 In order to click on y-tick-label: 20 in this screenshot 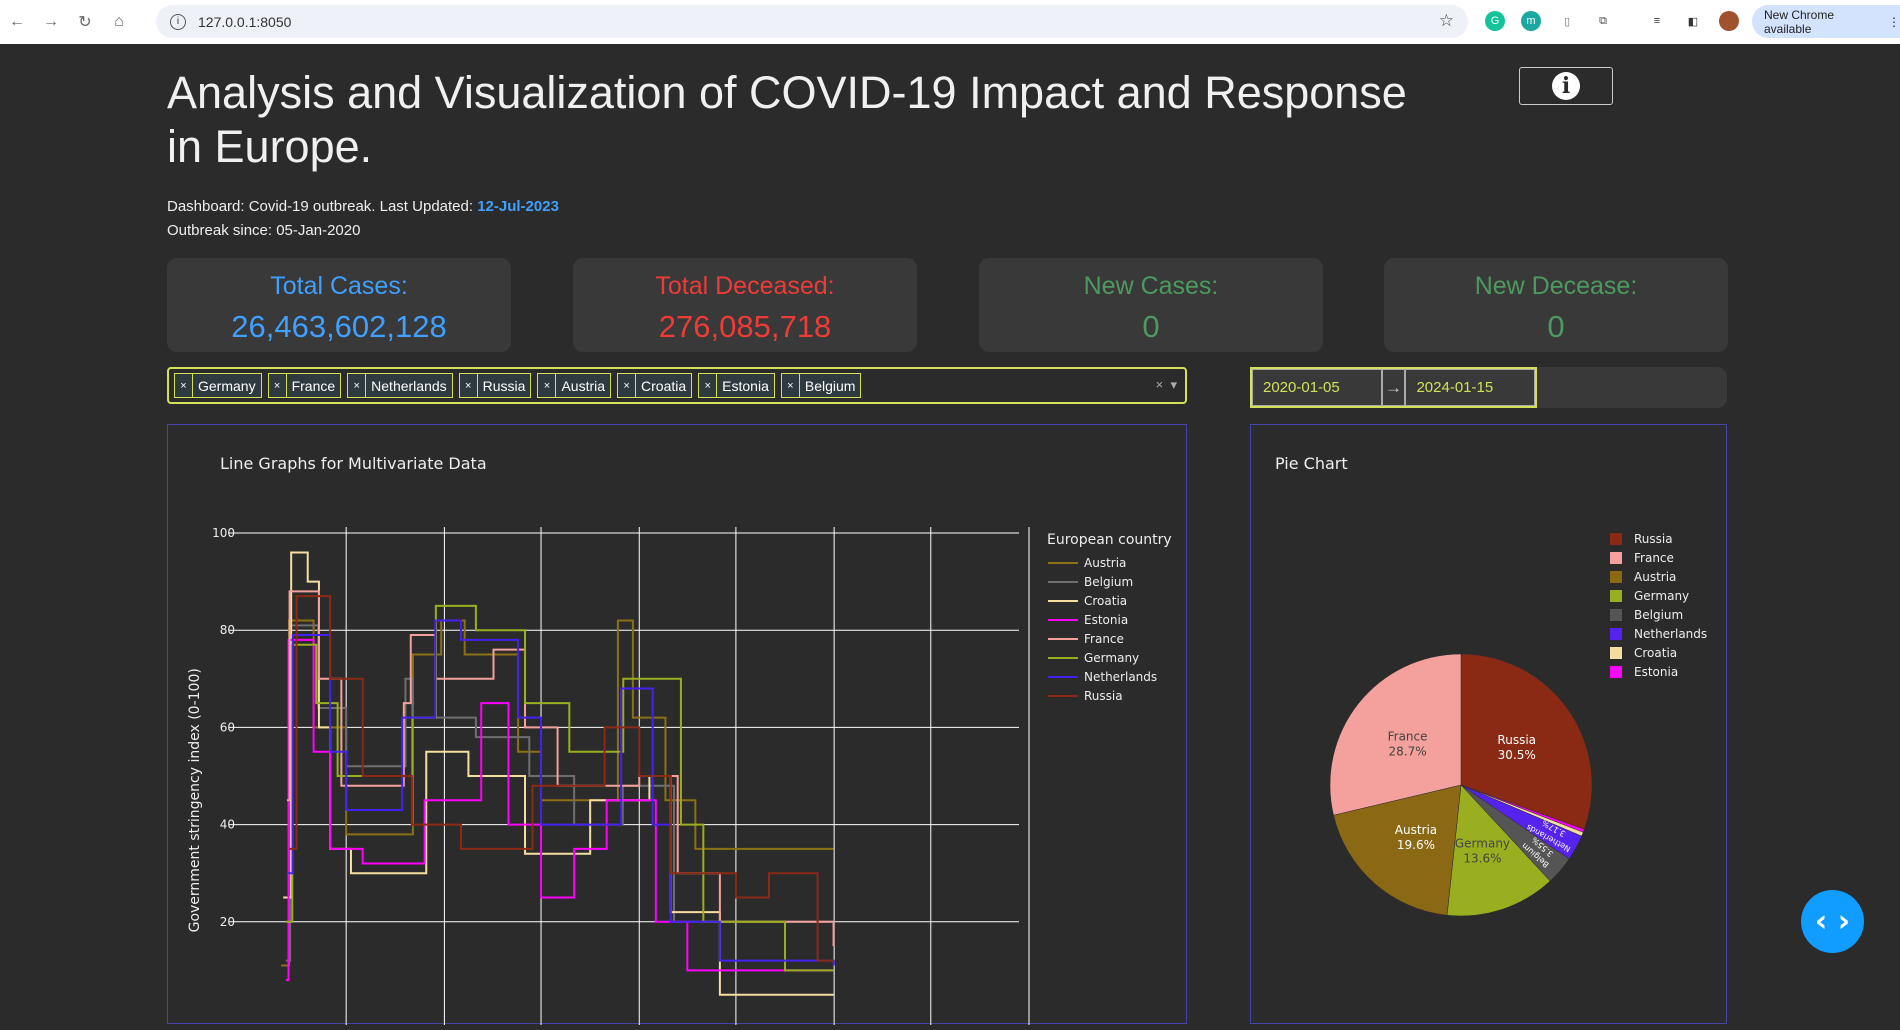, I will do `click(227, 922)`.